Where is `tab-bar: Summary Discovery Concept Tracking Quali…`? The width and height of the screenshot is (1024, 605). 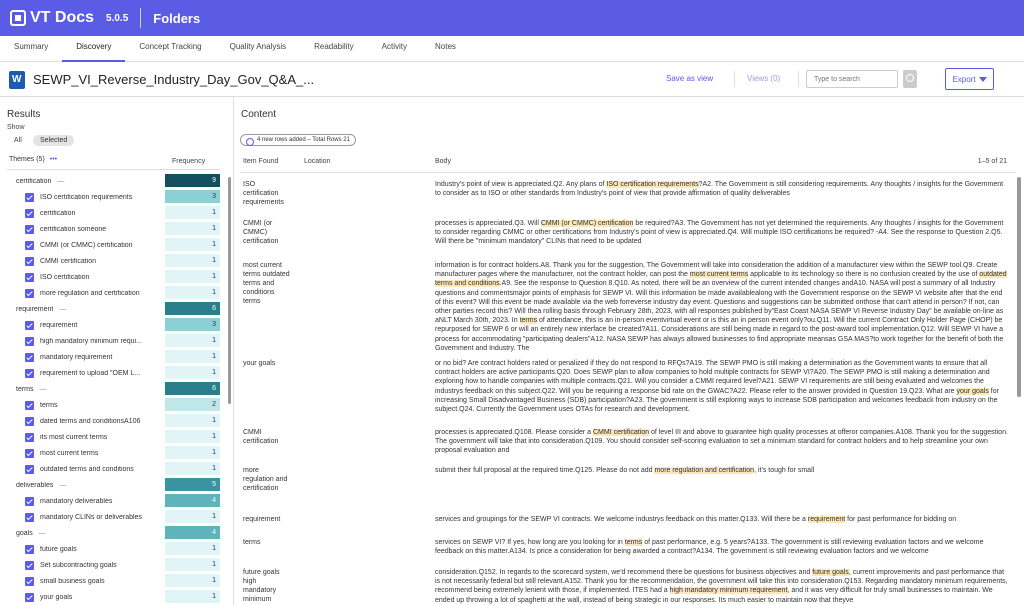 tab-bar: Summary Discovery Concept Tracking Quali… is located at coordinates (512, 49).